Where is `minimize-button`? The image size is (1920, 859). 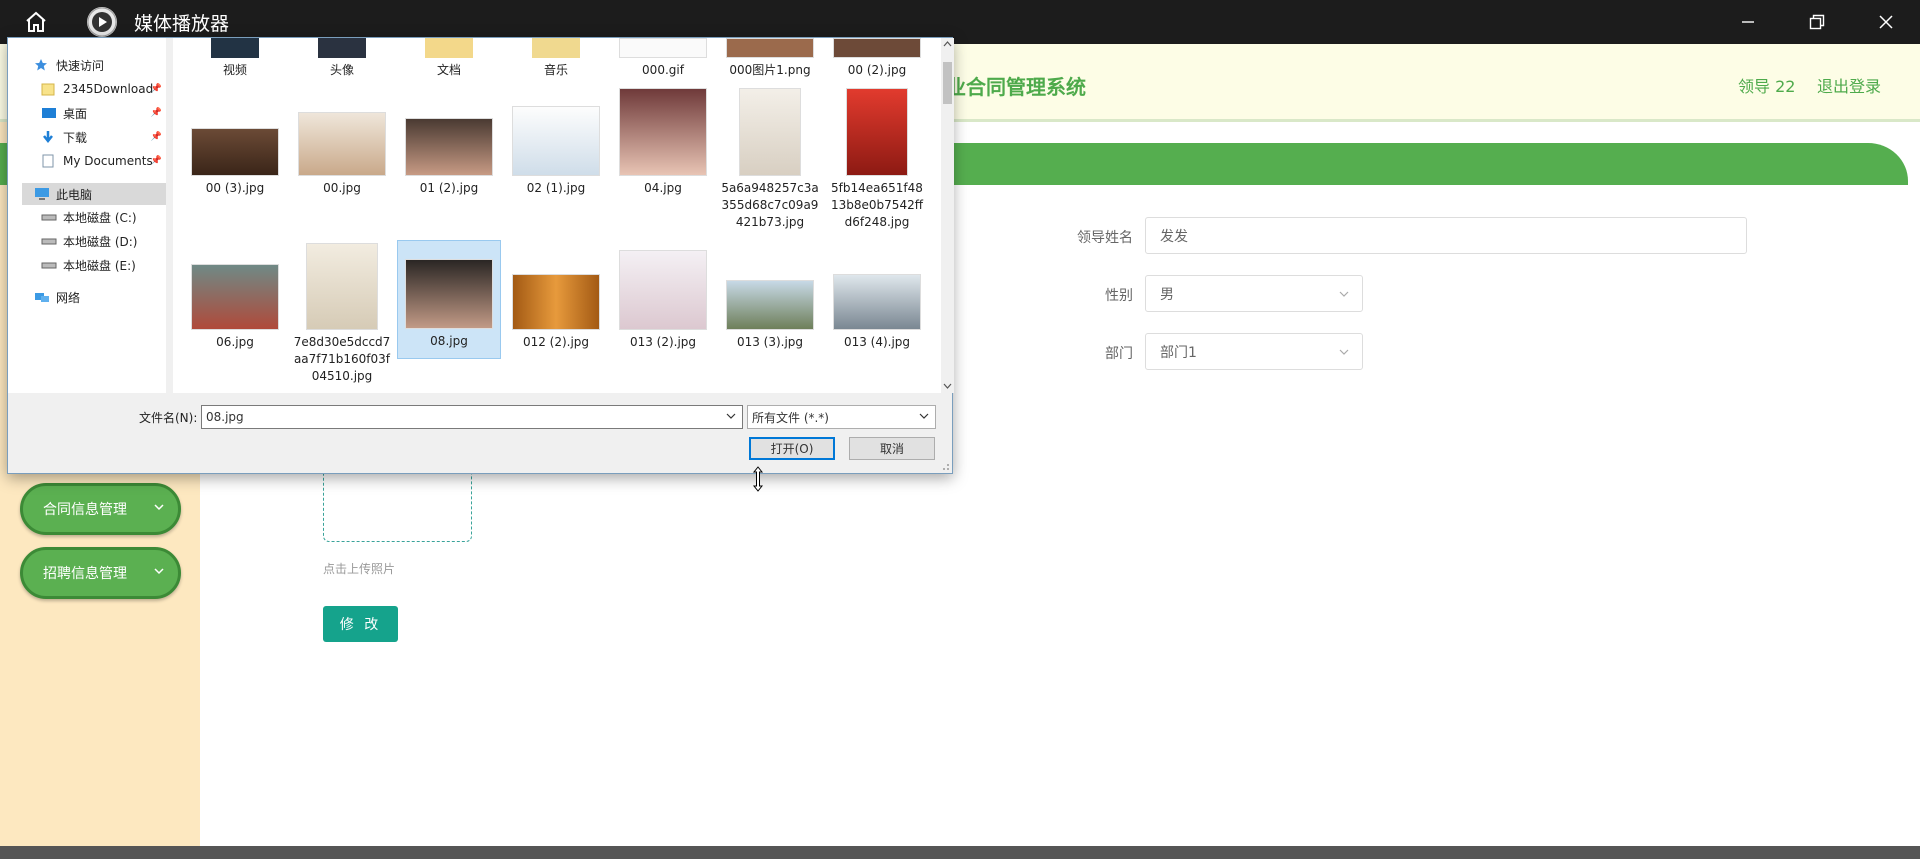
minimize-button is located at coordinates (1747, 22).